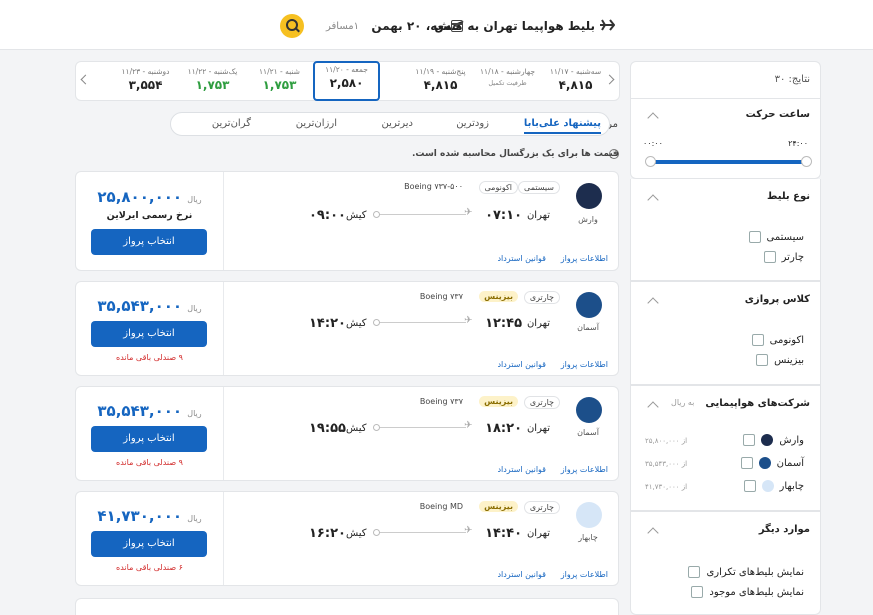 The width and height of the screenshot is (873, 615). Describe the element at coordinates (292, 26) in the screenshot. I see `search-button` at that location.